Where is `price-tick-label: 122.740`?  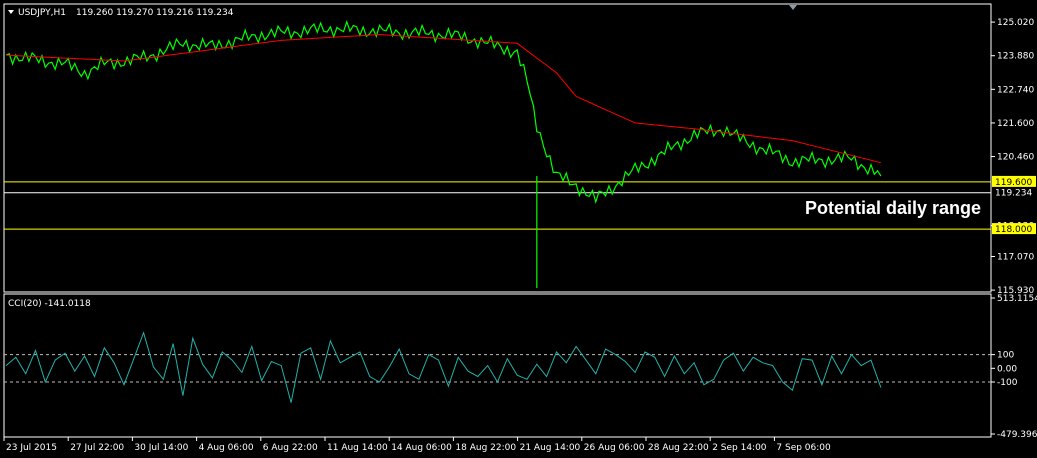
price-tick-label: 122.740 is located at coordinates (1015, 90).